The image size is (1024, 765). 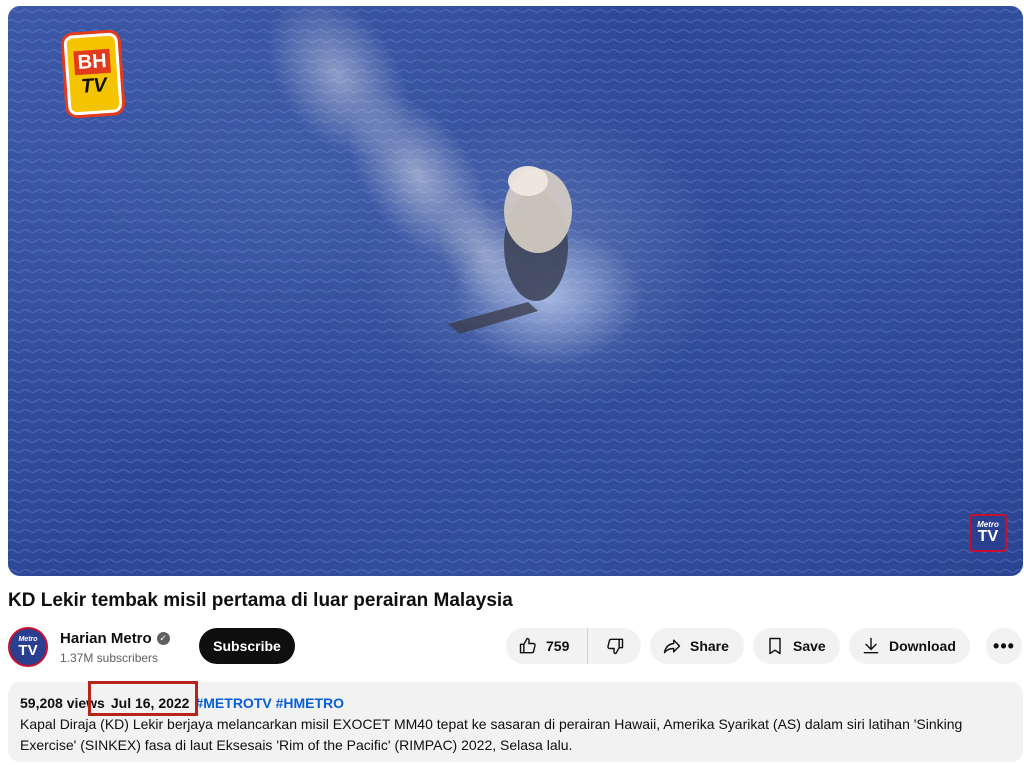 What do you see at coordinates (909, 646) in the screenshot?
I see `download-button: Download` at bounding box center [909, 646].